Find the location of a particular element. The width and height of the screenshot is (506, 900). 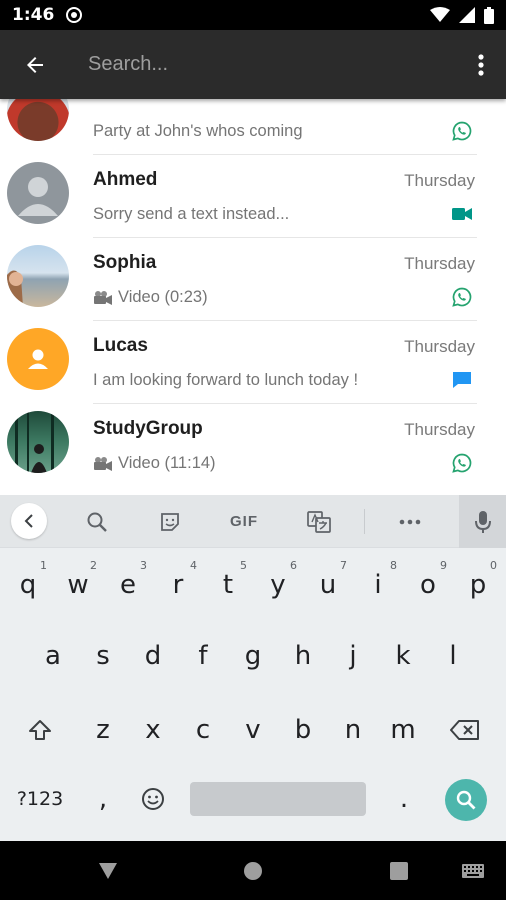

search-input is located at coordinates (272, 64).